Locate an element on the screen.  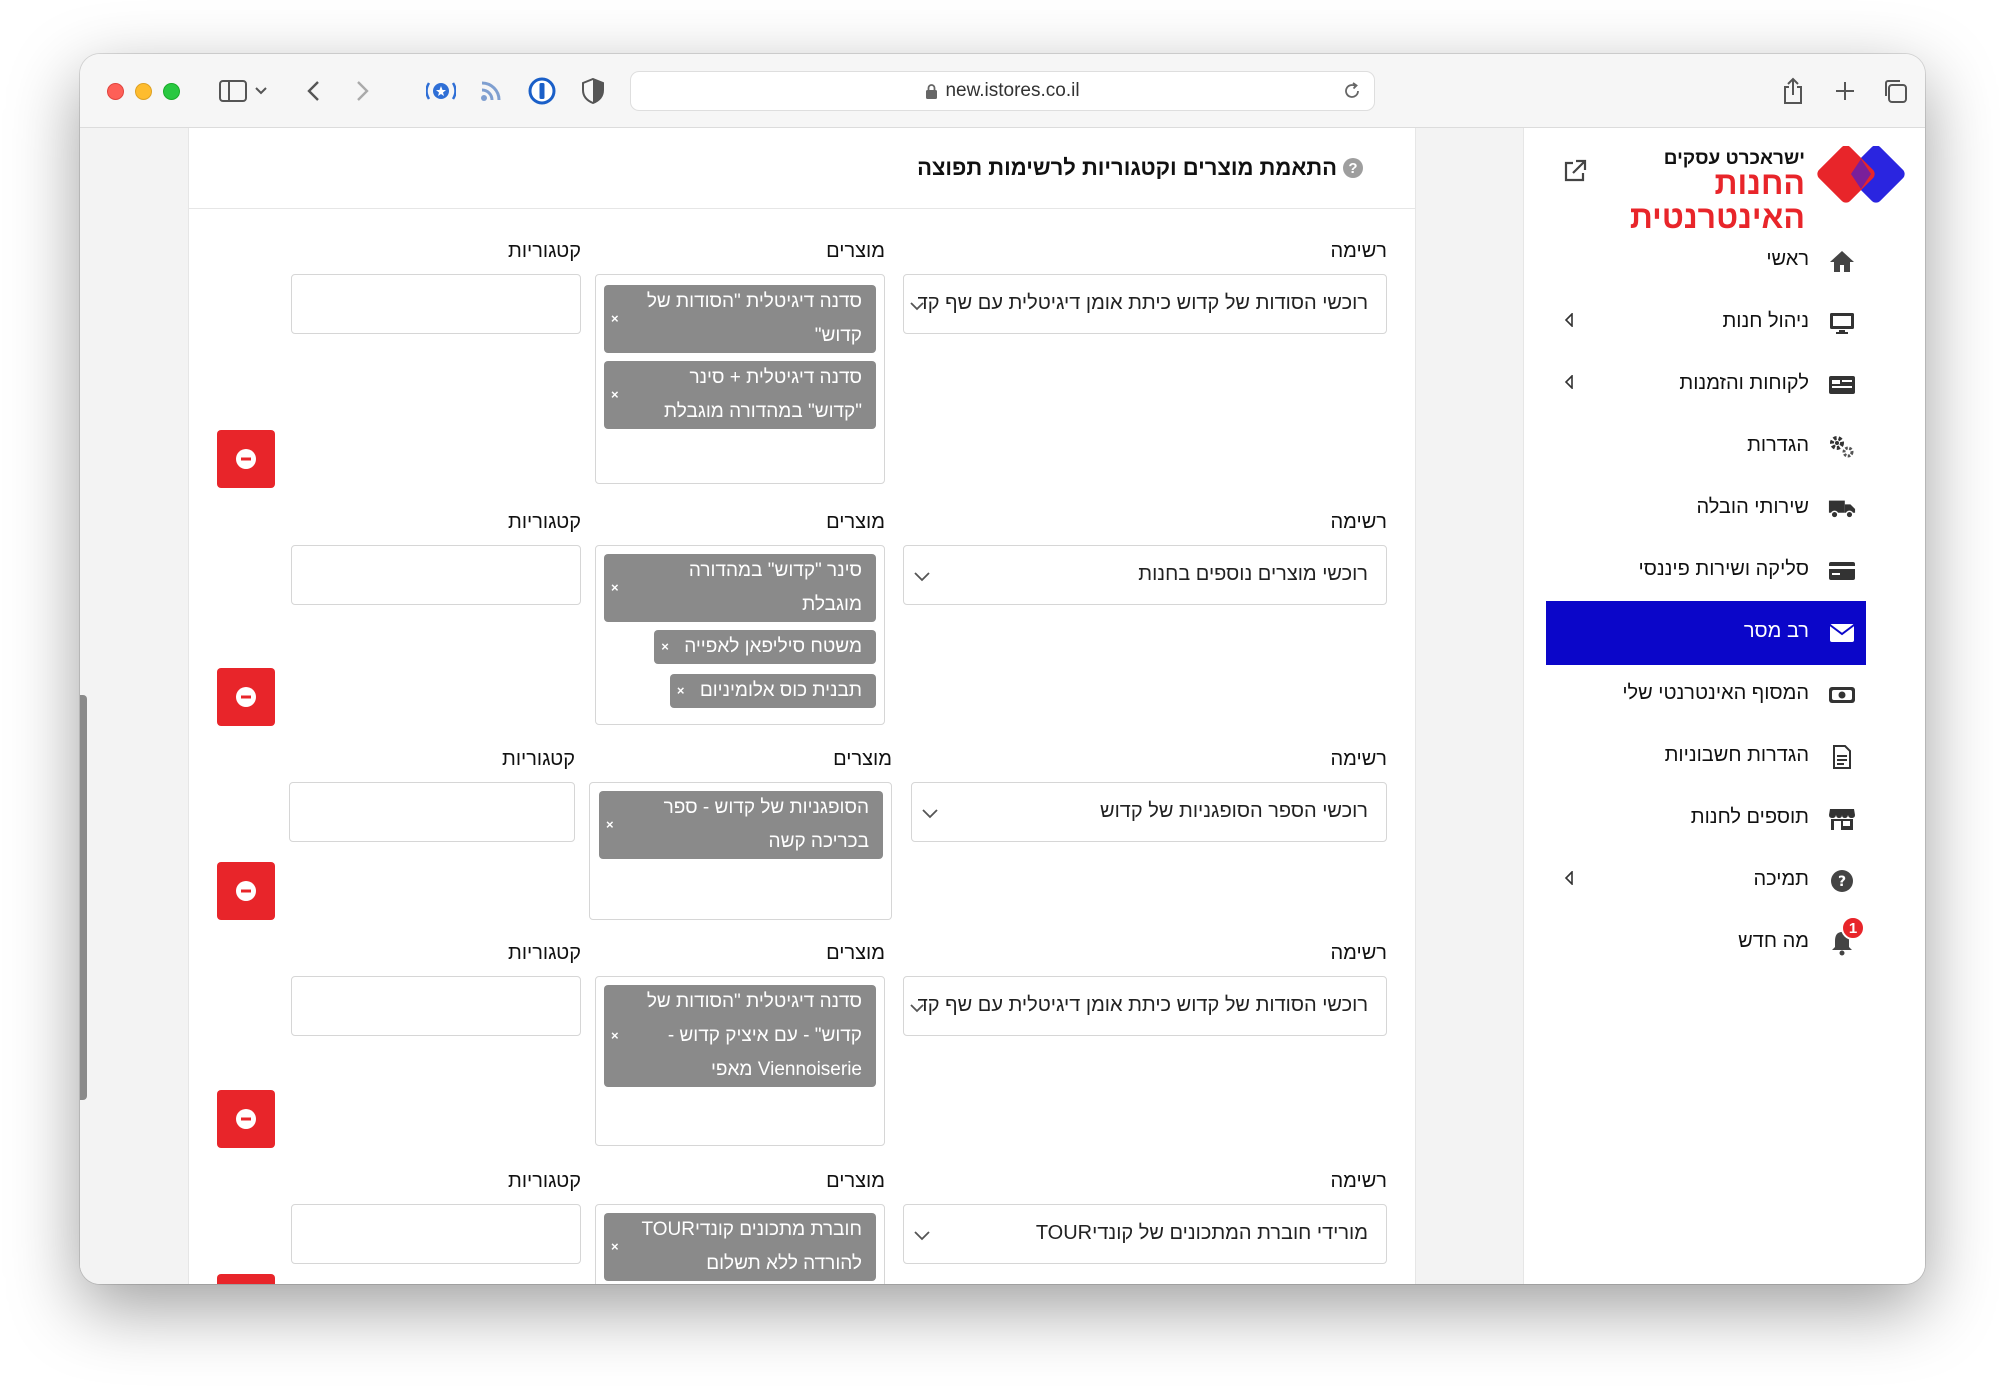
browser-toolbar: new.istores.co.il is located at coordinates (1002, 91).